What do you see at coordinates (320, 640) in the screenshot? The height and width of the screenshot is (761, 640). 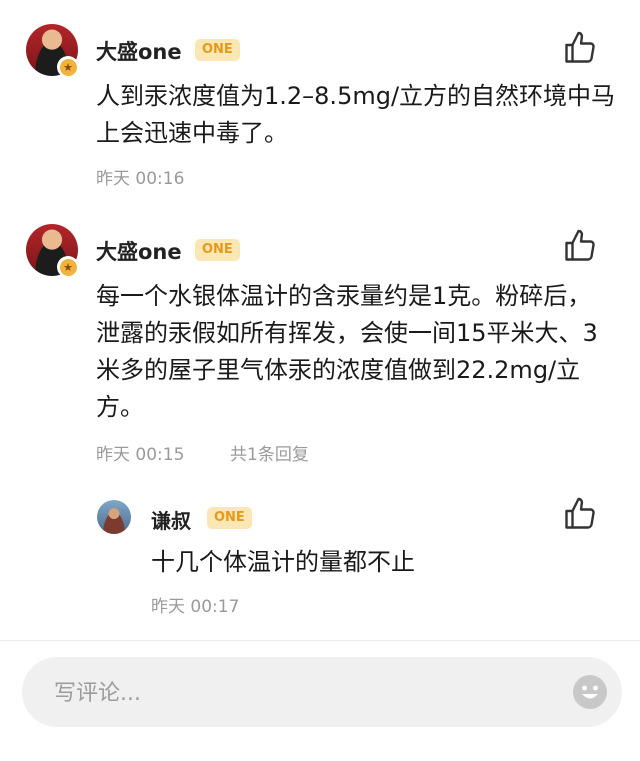 I see `divider` at bounding box center [320, 640].